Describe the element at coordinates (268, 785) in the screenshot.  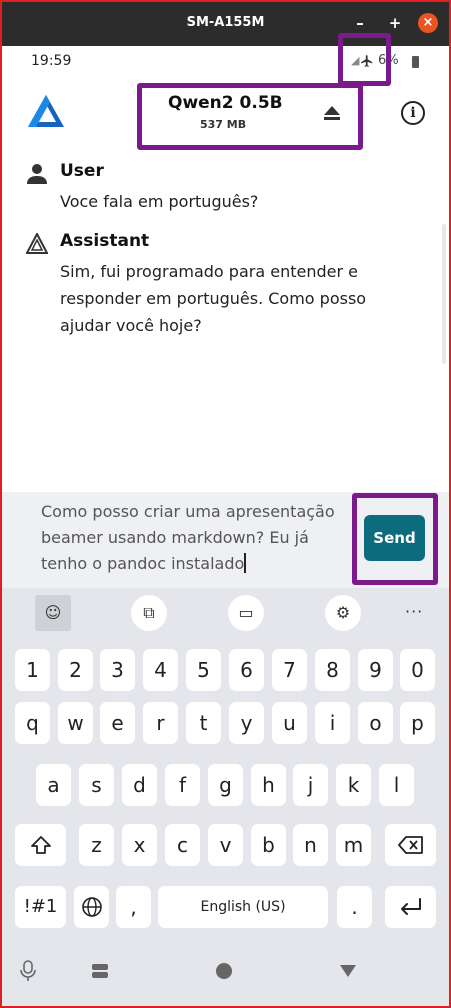
I see `key-h: h` at that location.